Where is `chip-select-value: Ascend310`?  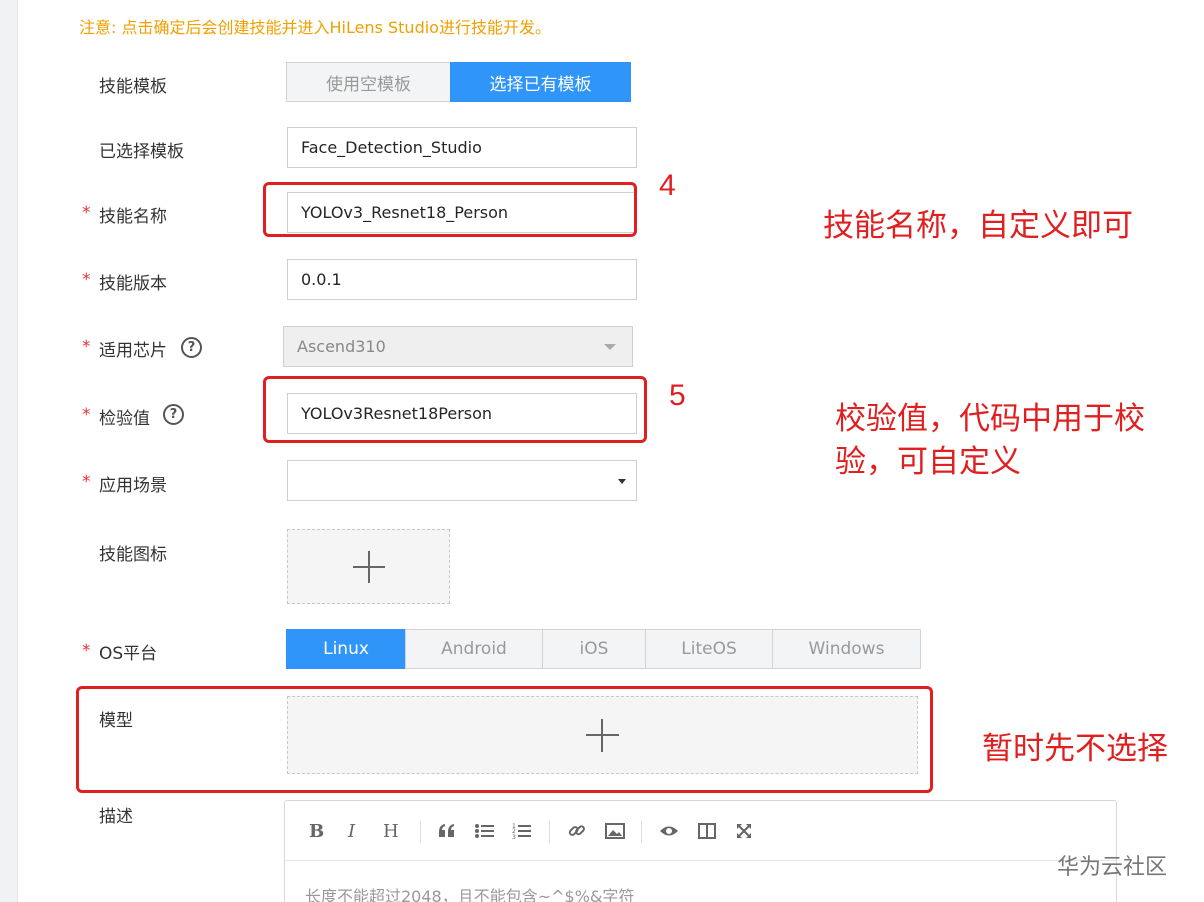 chip-select-value: Ascend310 is located at coordinates (341, 346).